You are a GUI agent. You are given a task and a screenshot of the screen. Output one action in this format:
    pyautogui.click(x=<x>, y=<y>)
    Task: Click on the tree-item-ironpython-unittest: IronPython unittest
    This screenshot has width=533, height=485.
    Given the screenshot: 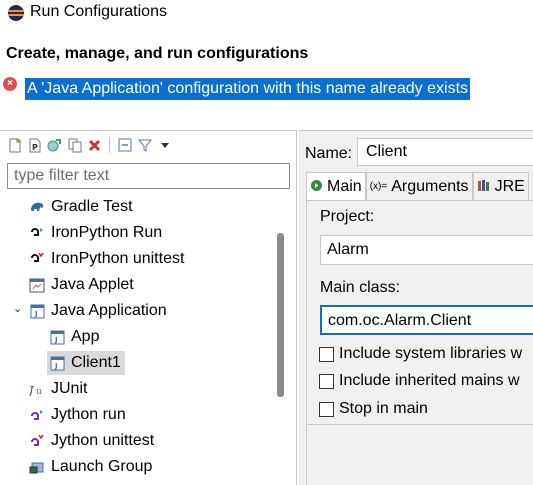 What is the action you would take?
    pyautogui.click(x=106, y=259)
    